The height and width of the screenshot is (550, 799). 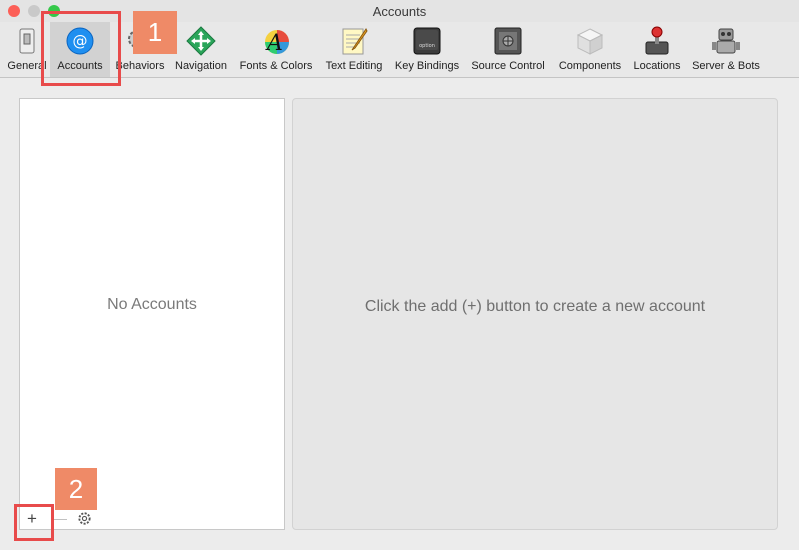 I want to click on tab-text-editing: Text Editing, so click(x=354, y=49).